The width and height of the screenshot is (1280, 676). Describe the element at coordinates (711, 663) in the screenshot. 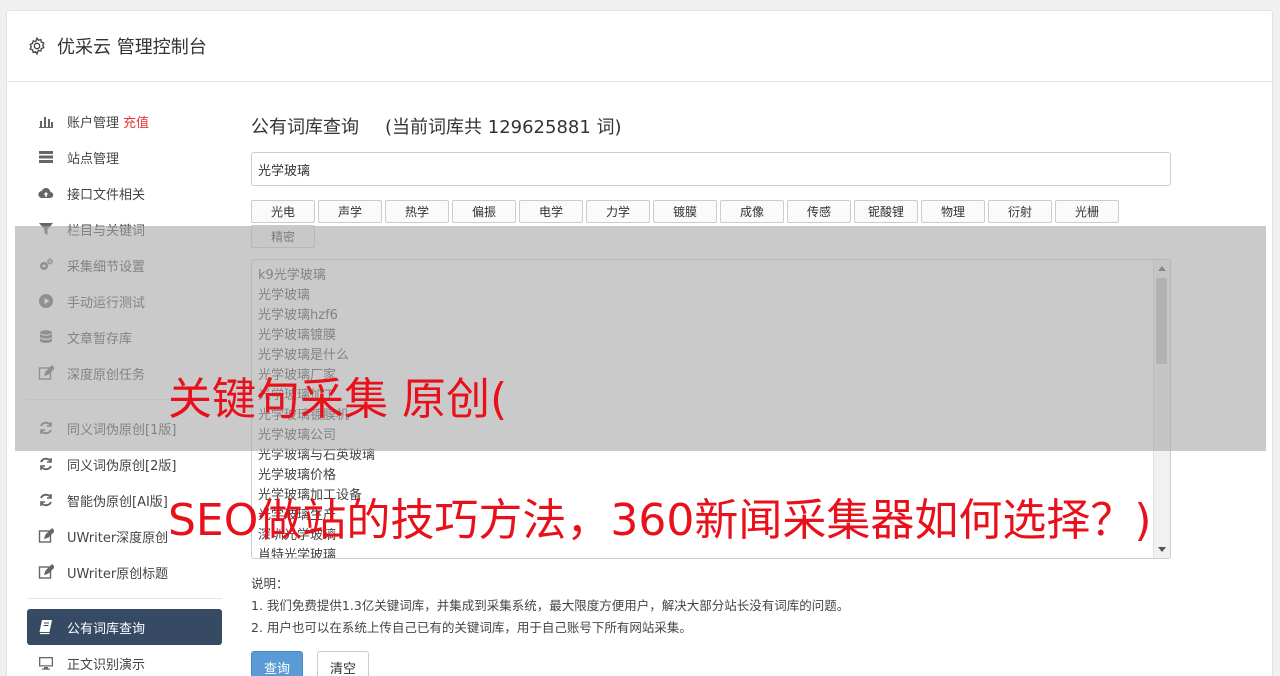

I see `action-buttons: 查询 清空` at that location.